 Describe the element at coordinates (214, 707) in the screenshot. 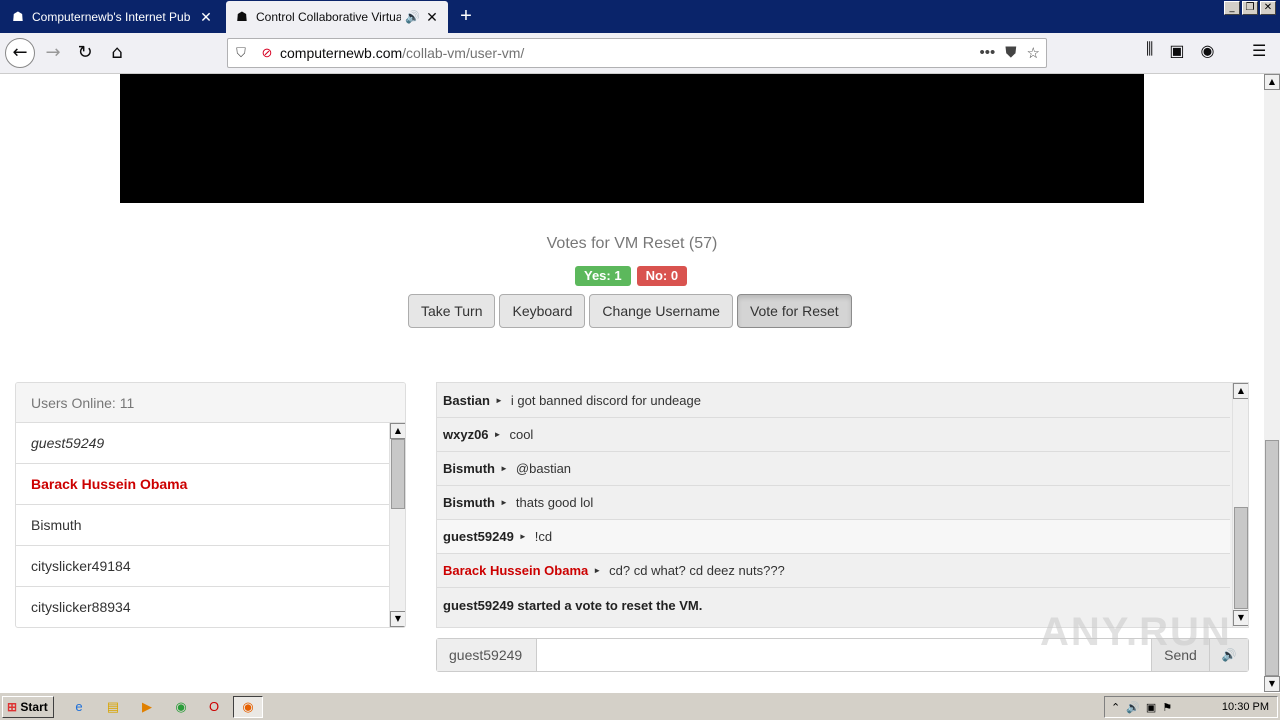

I see `opera-icon: O` at that location.